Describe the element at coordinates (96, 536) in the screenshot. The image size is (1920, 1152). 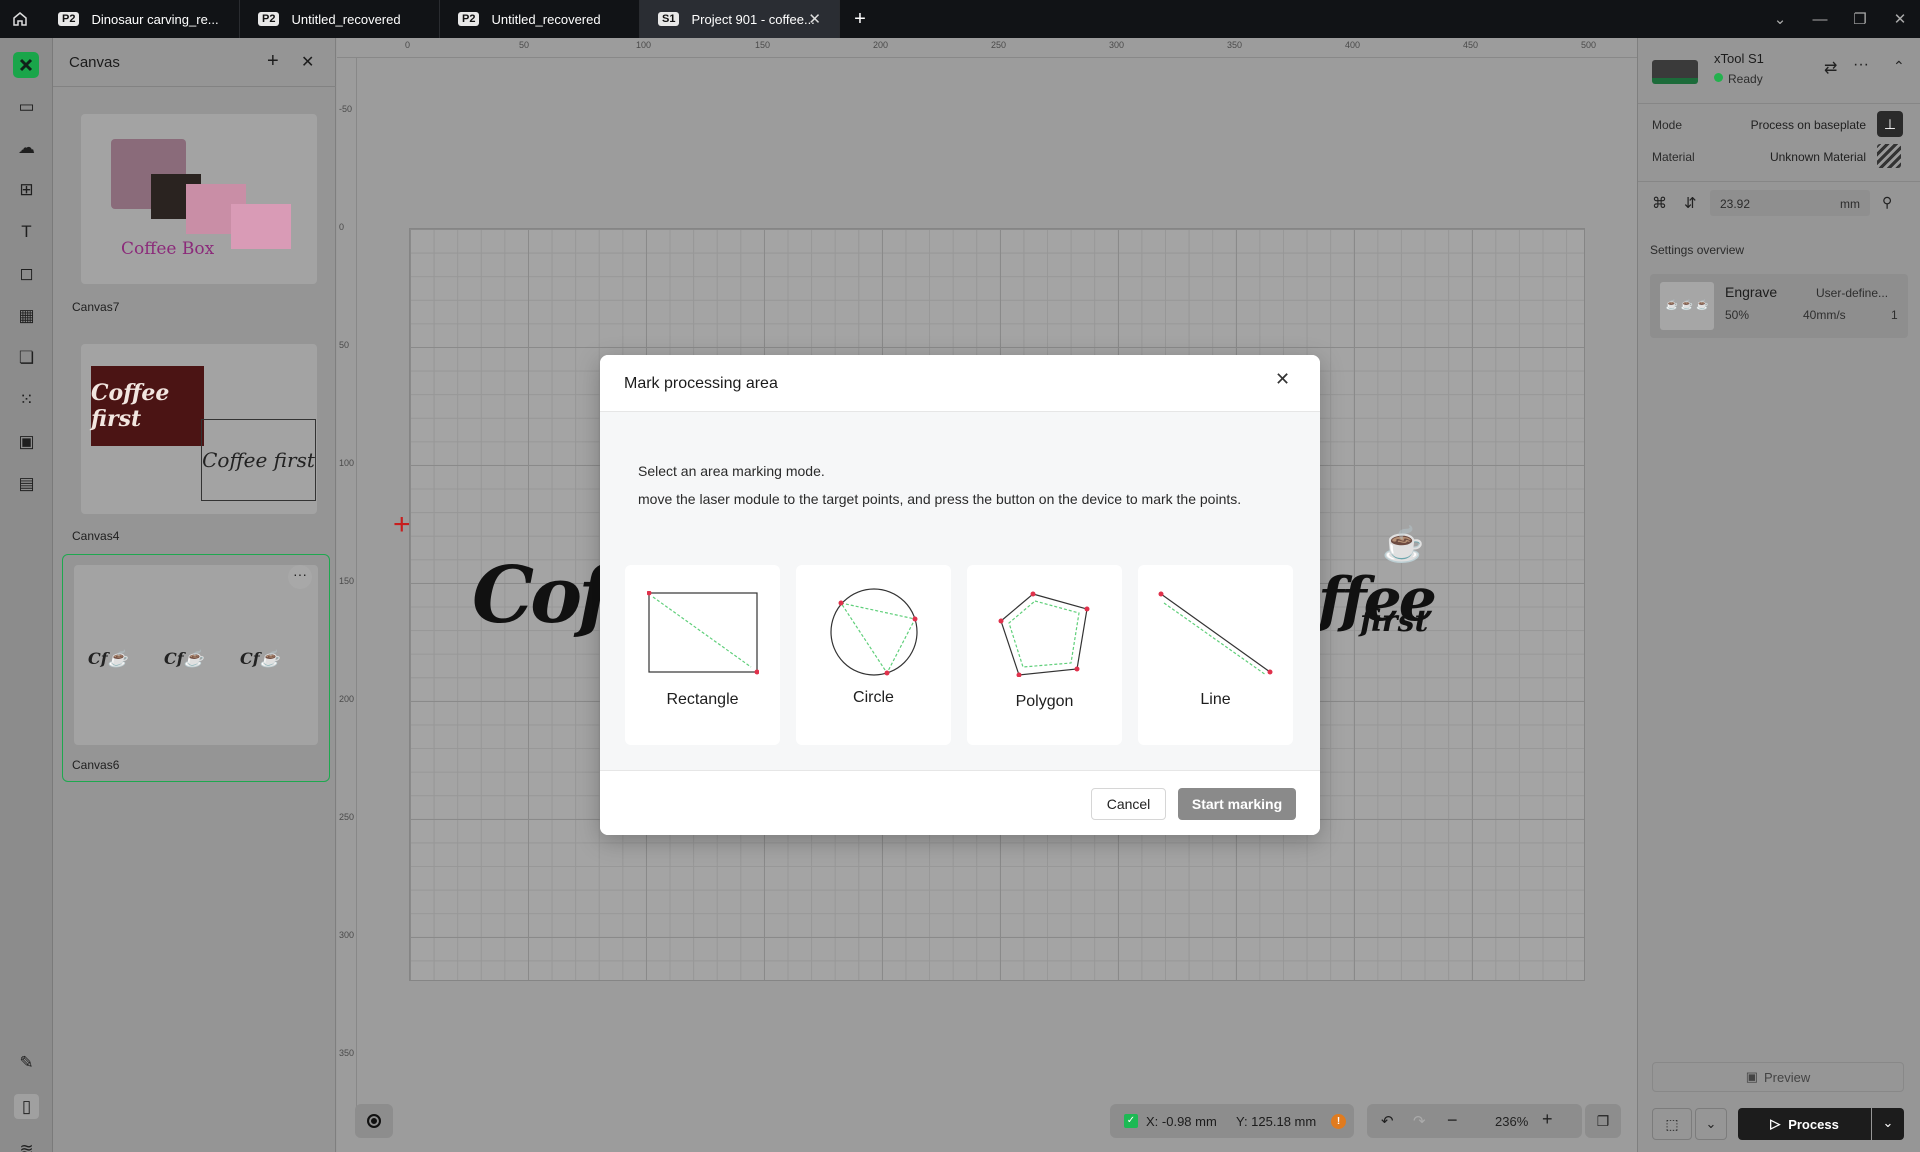
I see `canvas-label: Canvas4` at that location.